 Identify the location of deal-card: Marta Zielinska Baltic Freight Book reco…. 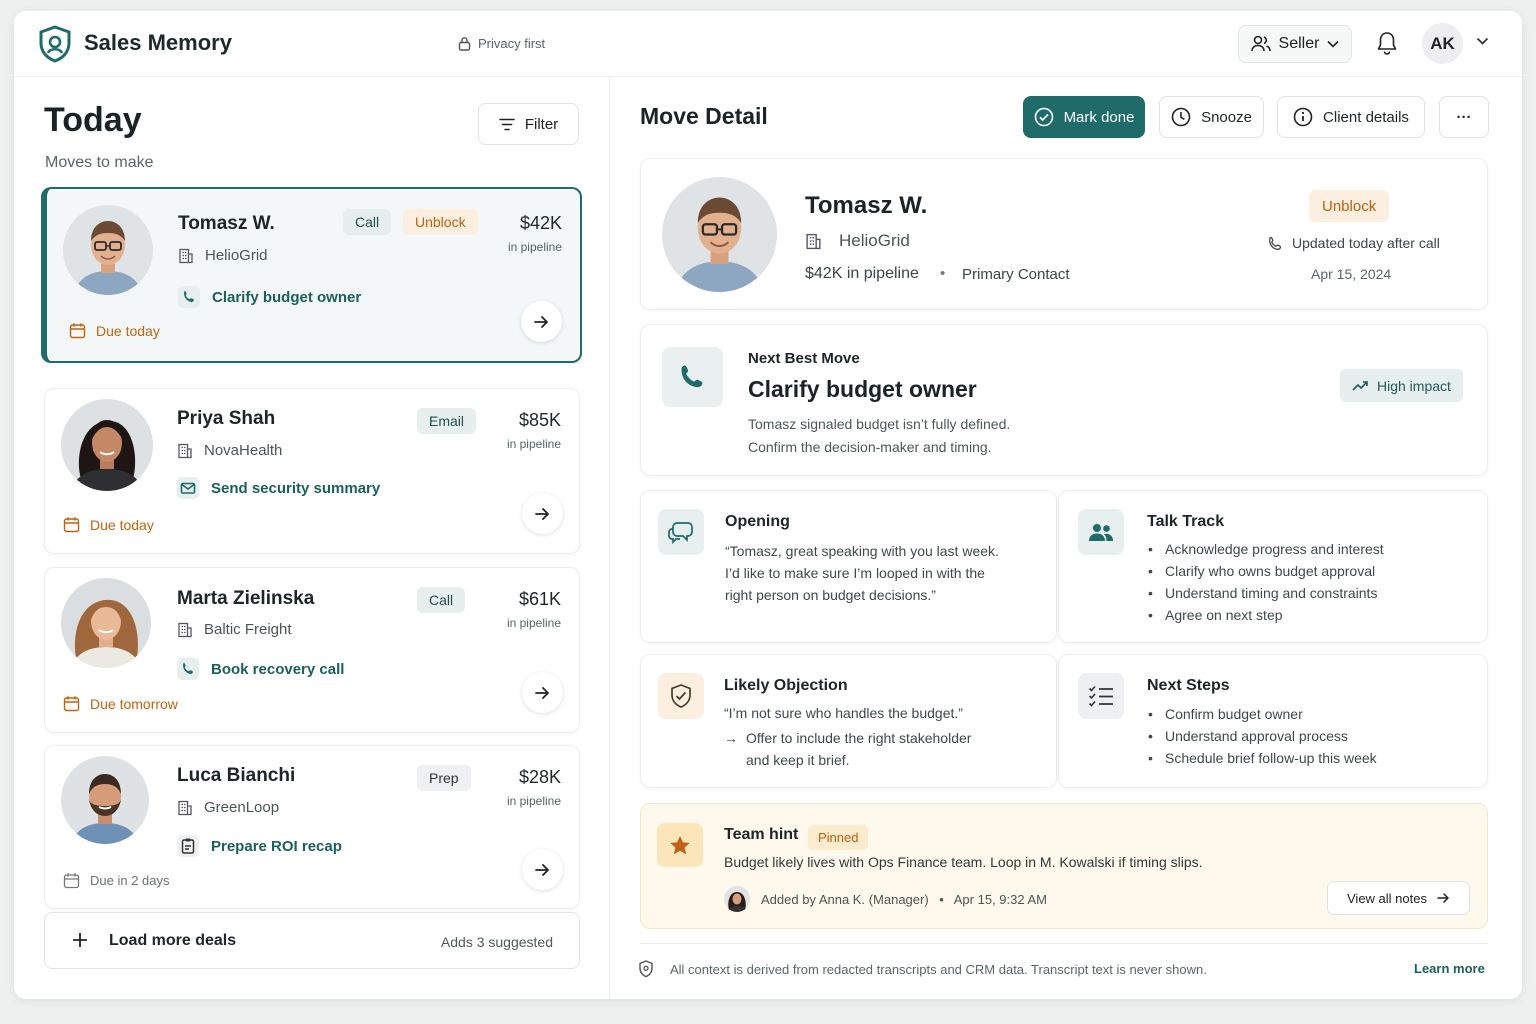
(312, 650).